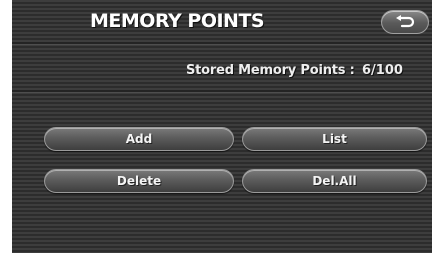 The width and height of the screenshot is (444, 253). What do you see at coordinates (222, 43) in the screenshot?
I see `header-divider` at bounding box center [222, 43].